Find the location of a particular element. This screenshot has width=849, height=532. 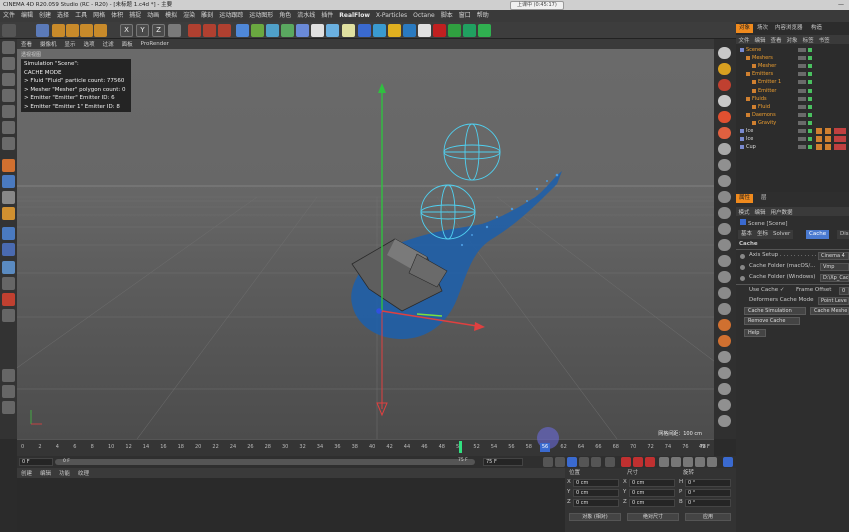

object-row: Scene is located at coordinates (792, 50).